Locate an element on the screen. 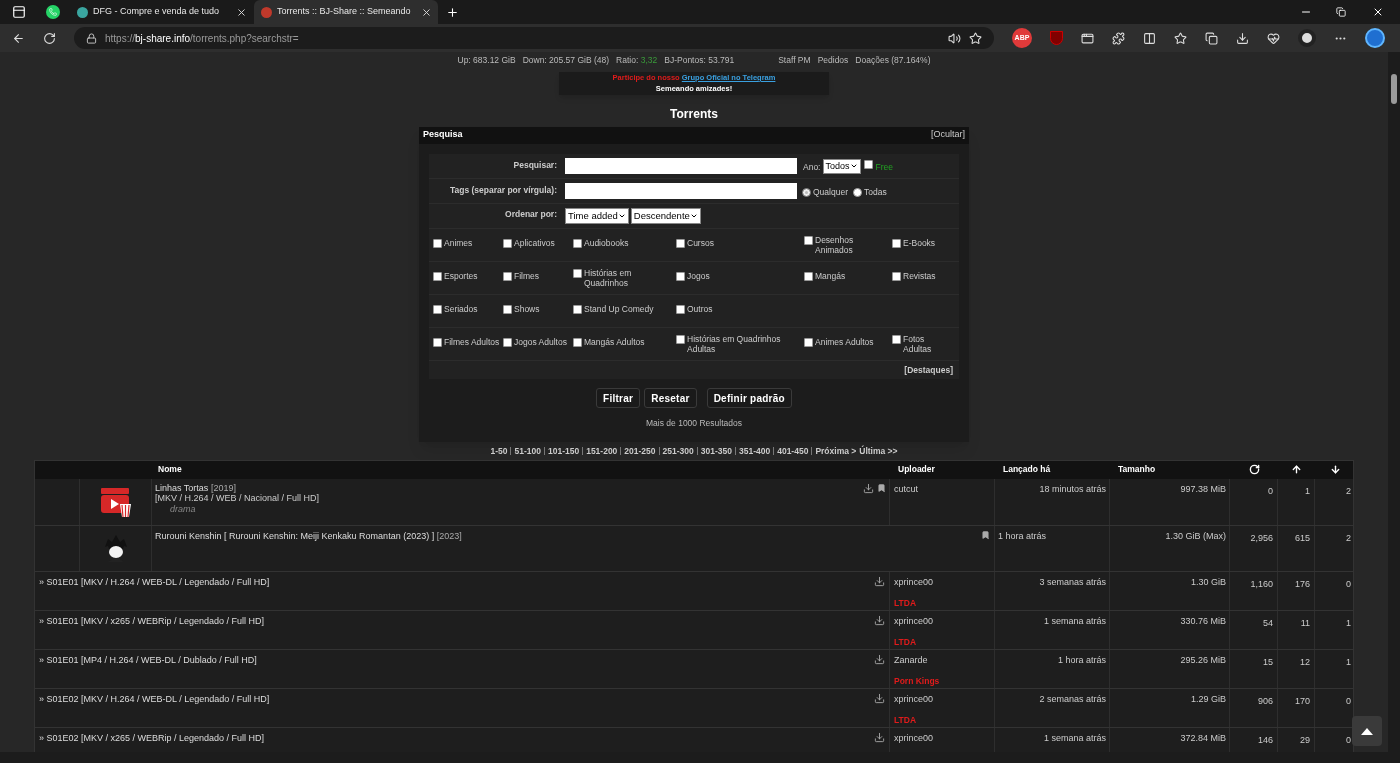 This screenshot has height=763, width=1400. seeder-count: 12 is located at coordinates (1296, 668).